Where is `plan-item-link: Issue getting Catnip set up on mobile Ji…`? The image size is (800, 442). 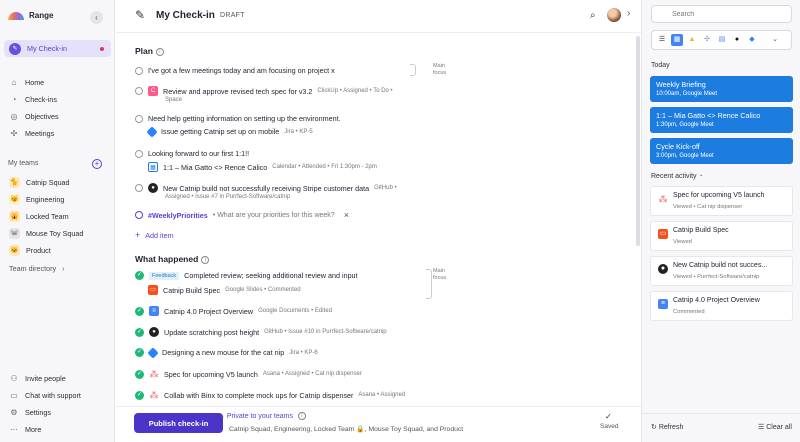
plan-item-link: Issue getting Catnip set up on mobile Ji… is located at coordinates (229, 131).